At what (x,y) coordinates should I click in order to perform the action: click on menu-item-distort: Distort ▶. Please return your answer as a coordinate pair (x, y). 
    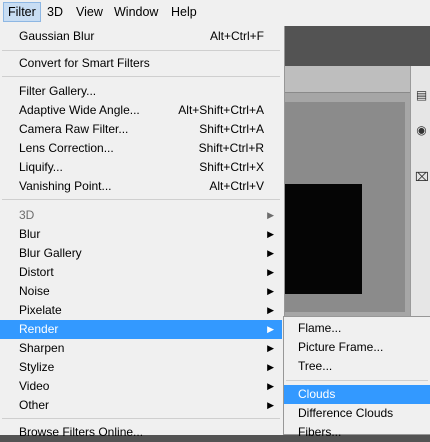
    Looking at the image, I should click on (141, 272).